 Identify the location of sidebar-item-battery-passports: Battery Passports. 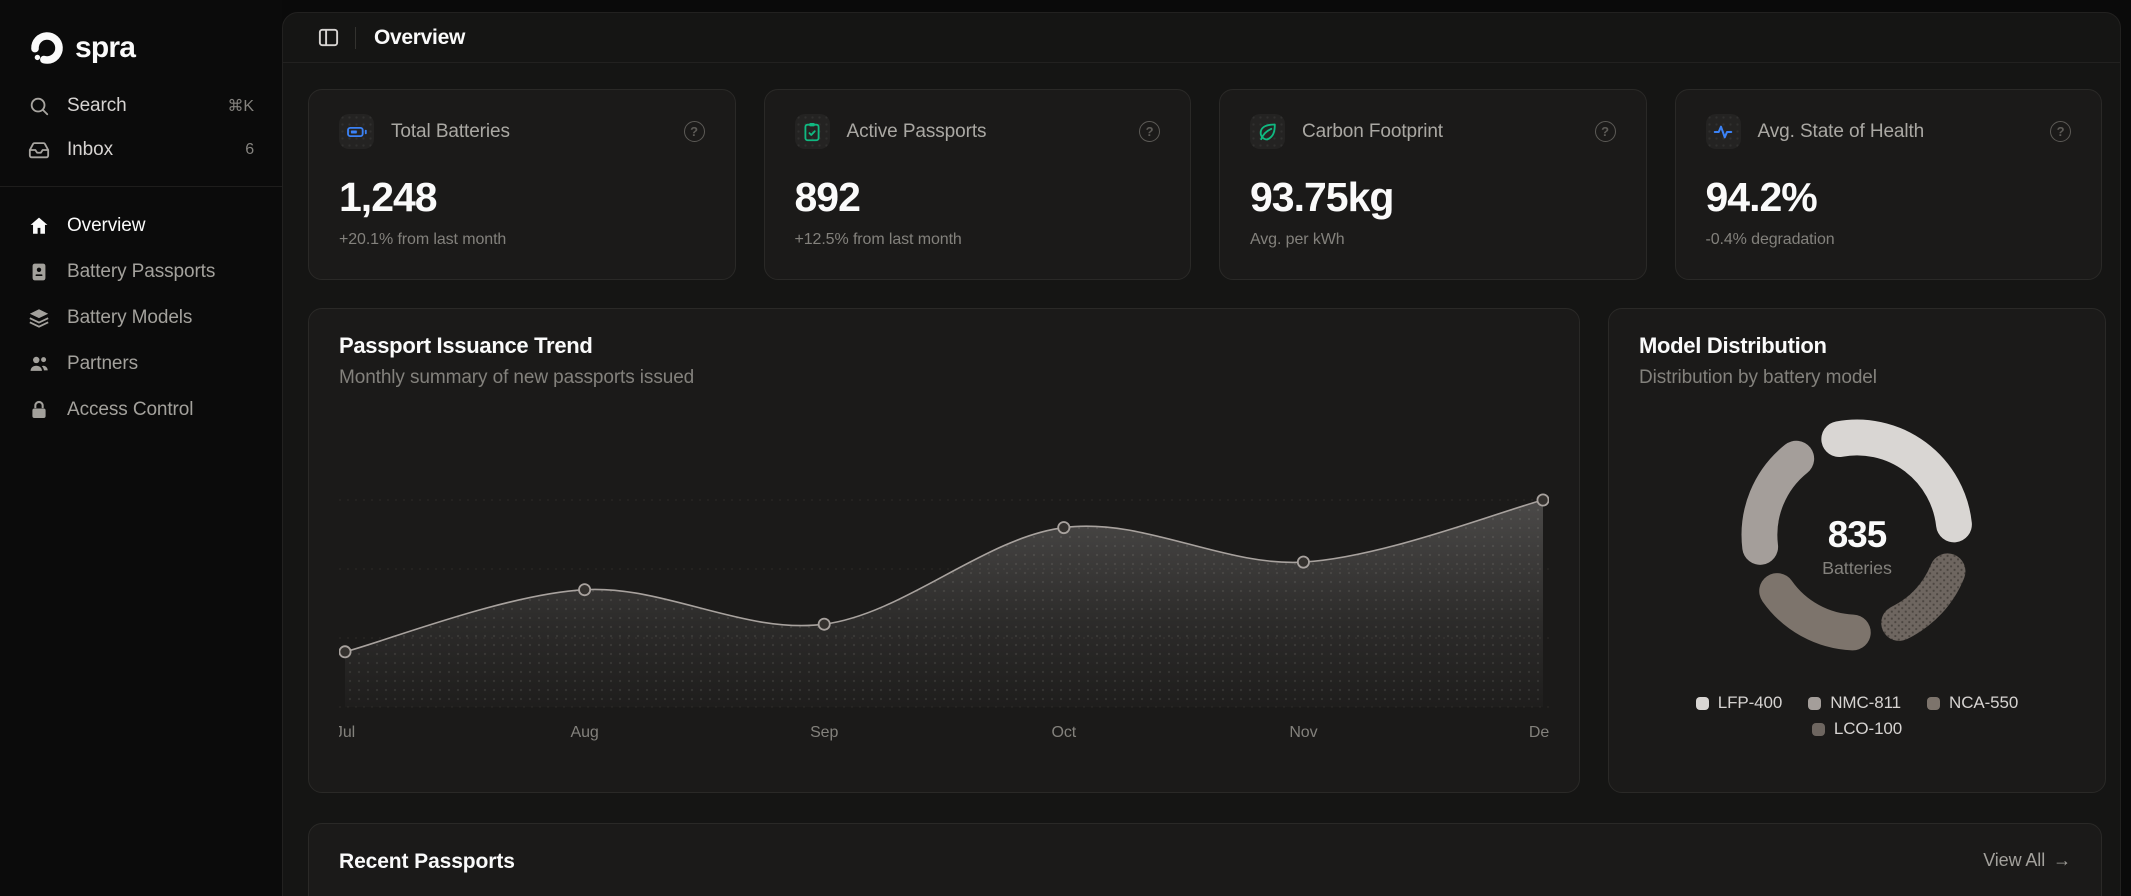
(141, 272).